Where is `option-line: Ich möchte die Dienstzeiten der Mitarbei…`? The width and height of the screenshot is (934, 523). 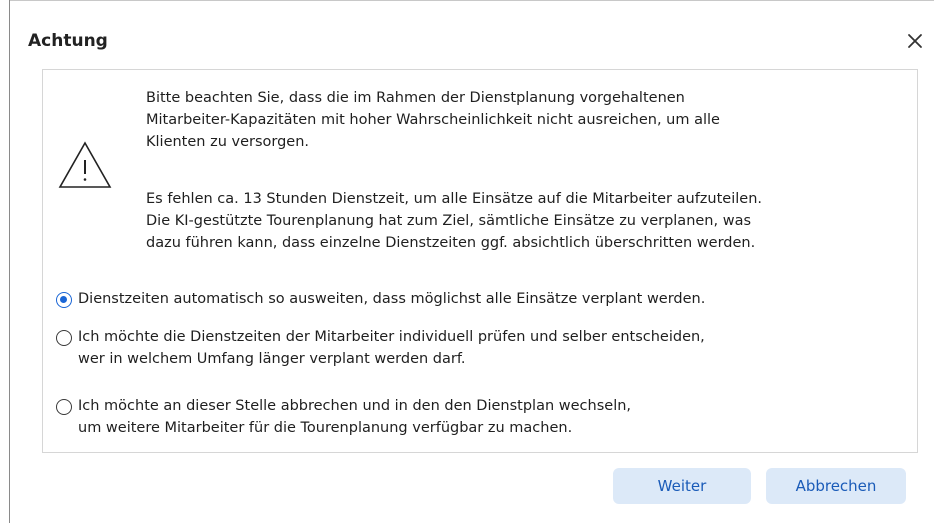 option-line: Ich möchte die Dienstzeiten der Mitarbei… is located at coordinates (391, 337).